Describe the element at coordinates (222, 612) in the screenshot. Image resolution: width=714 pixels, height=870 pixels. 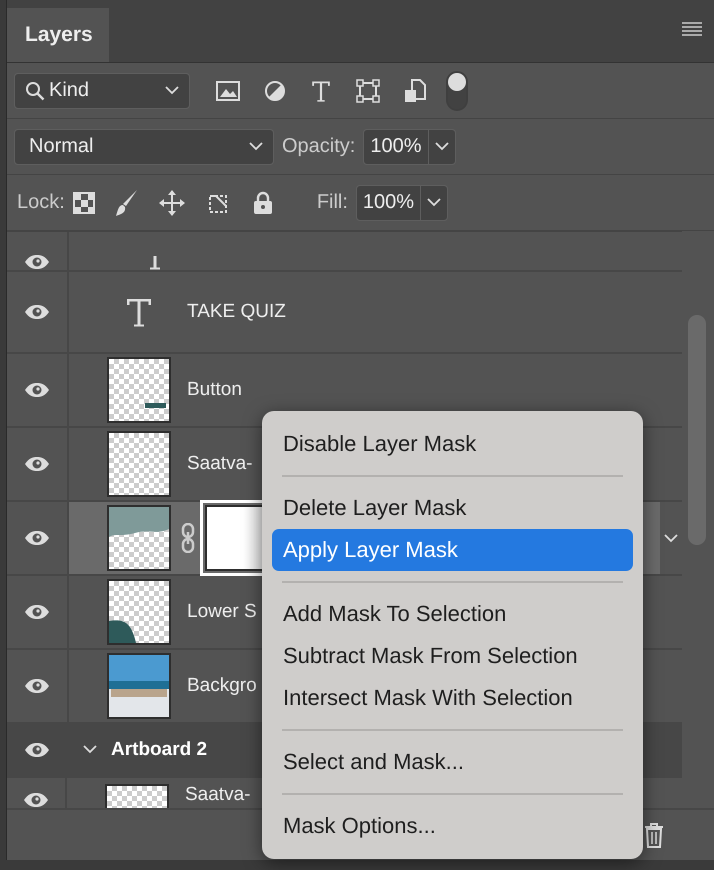
I see `layer-name: Lower S` at that location.